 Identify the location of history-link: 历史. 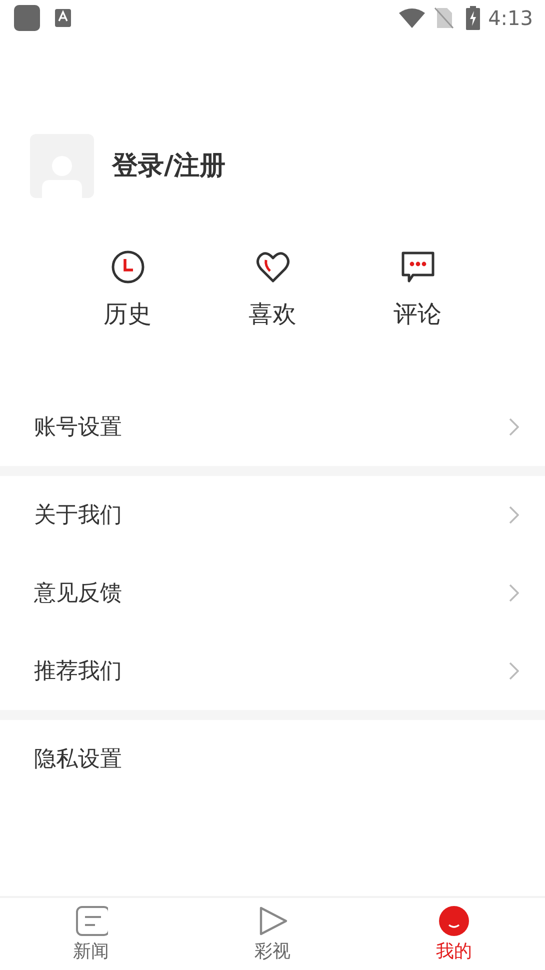
(128, 314).